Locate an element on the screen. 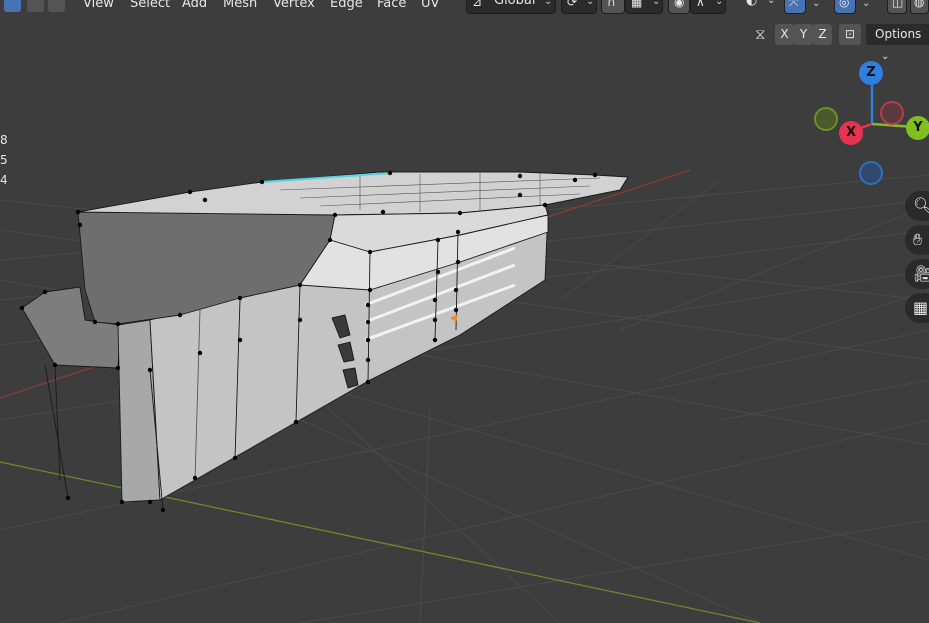 Image resolution: width=929 pixels, height=623 pixels. transform-orientation-dropdown: ⊿ Global ⌄ is located at coordinates (511, 7).